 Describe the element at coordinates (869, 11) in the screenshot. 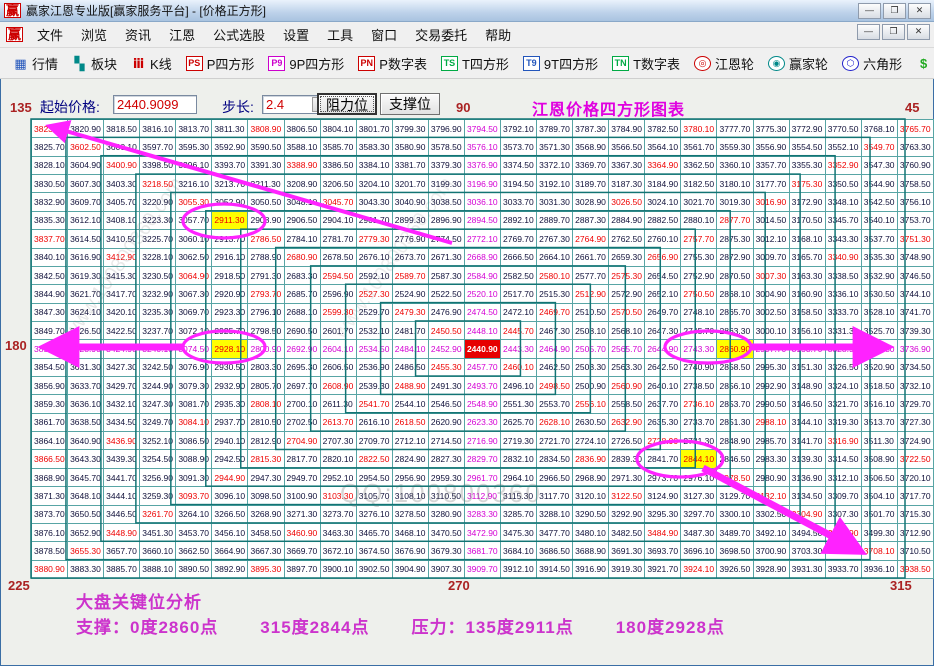

I see `minimize-button: —` at that location.